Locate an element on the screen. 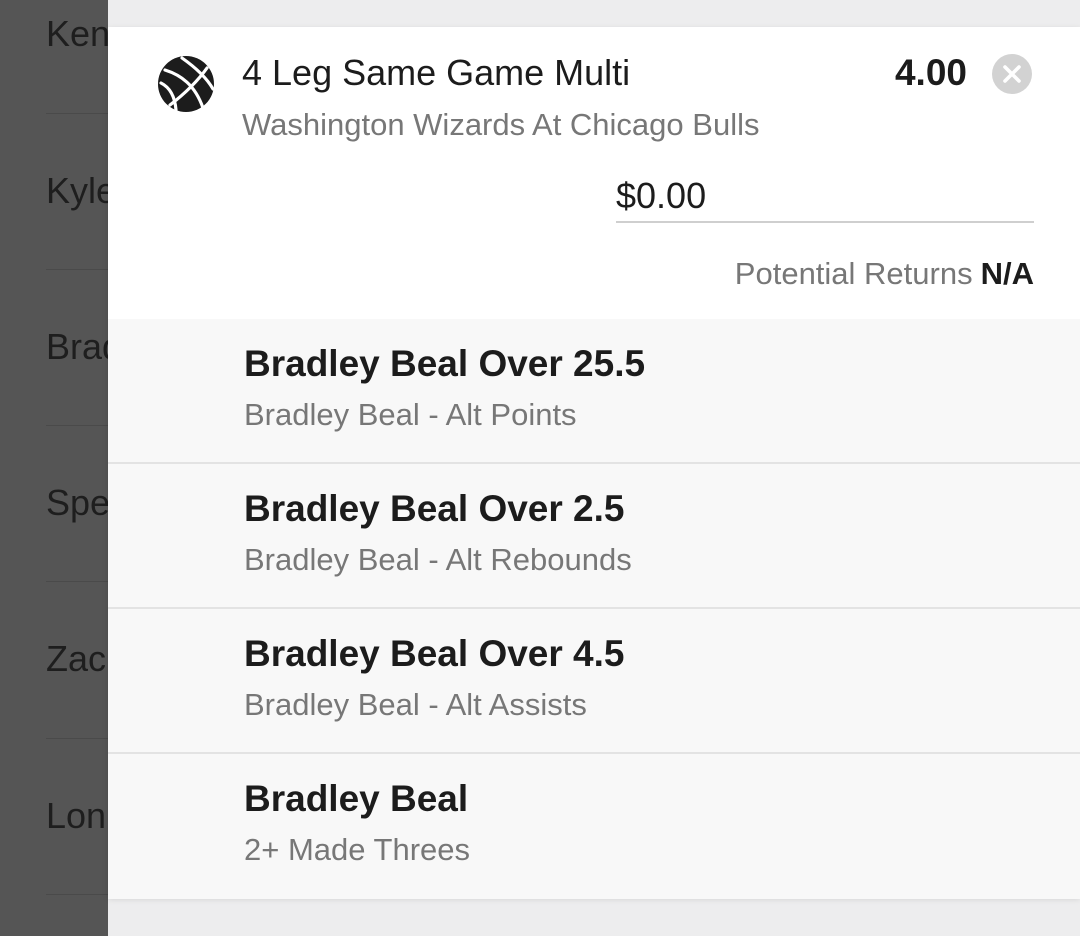 This screenshot has width=1080, height=936. bet-odds: 4.00 is located at coordinates (930, 72).